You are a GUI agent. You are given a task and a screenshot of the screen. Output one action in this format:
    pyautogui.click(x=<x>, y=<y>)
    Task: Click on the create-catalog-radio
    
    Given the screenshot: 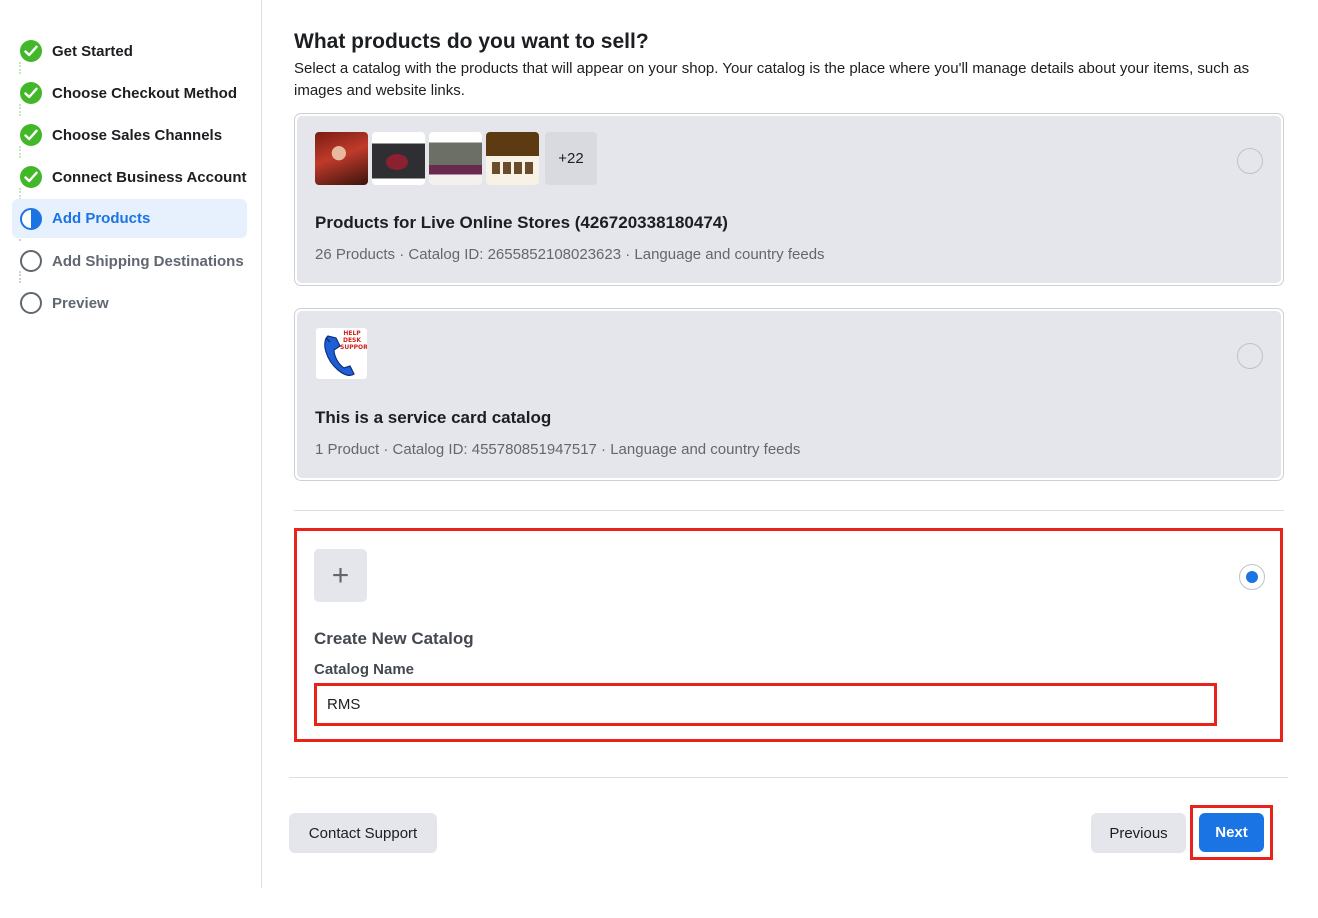 What is the action you would take?
    pyautogui.click(x=1252, y=577)
    